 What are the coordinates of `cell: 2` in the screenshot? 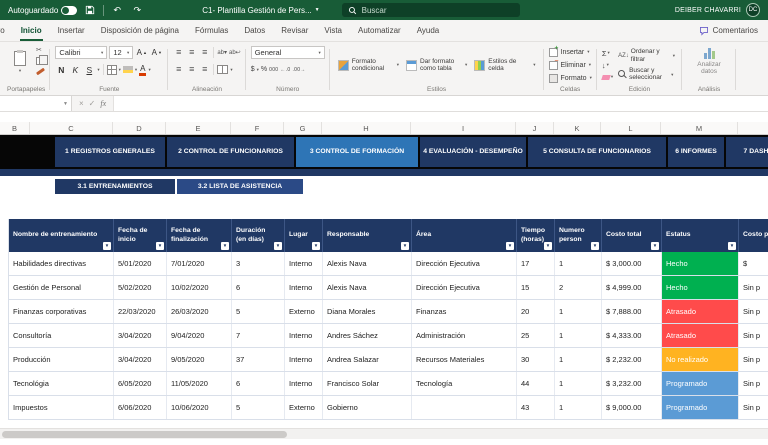 It's located at (578, 287).